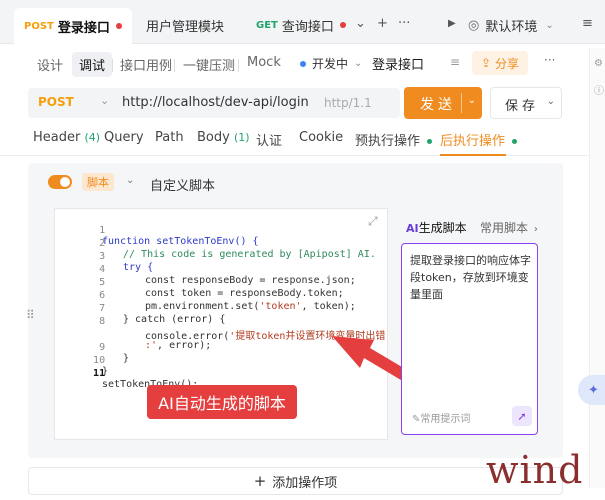 This screenshot has width=605, height=500. I want to click on tab-post-script: 后执行操作, so click(479, 139).